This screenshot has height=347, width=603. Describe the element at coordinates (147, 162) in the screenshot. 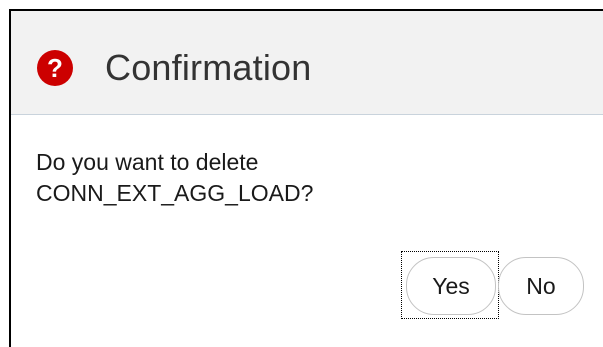

I see `message-line-1: Do you want to delete` at that location.